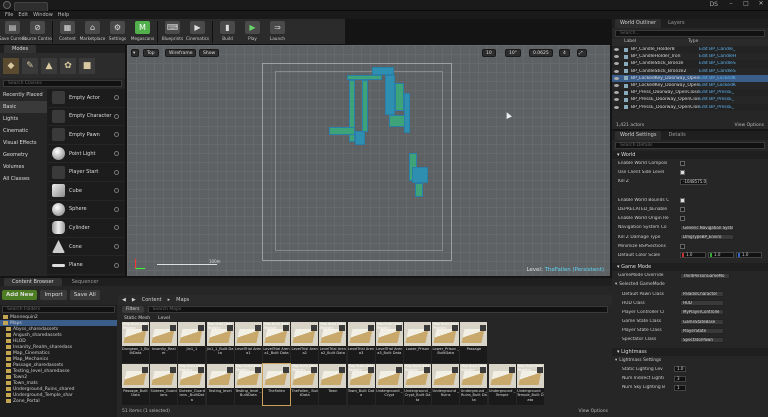  What do you see at coordinates (67, 32) in the screenshot?
I see `content-button: ▦ Content` at bounding box center [67, 32].